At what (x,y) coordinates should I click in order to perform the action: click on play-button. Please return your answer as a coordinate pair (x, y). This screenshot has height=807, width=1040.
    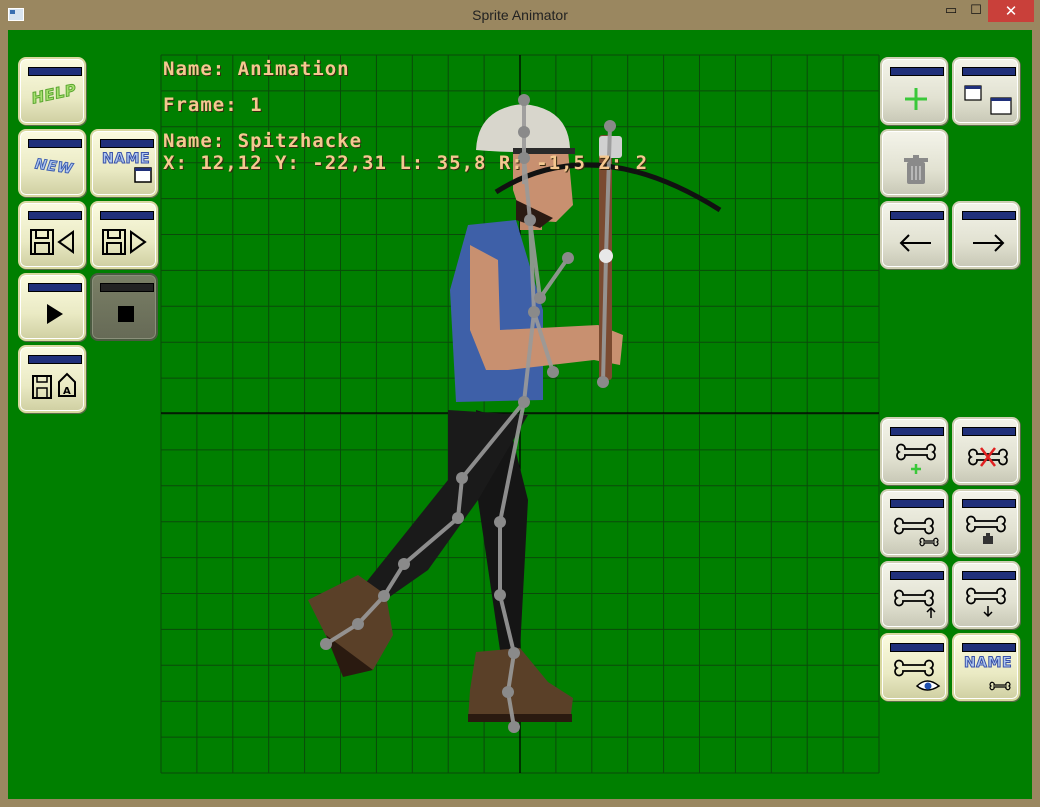
    Looking at the image, I should click on (52, 307).